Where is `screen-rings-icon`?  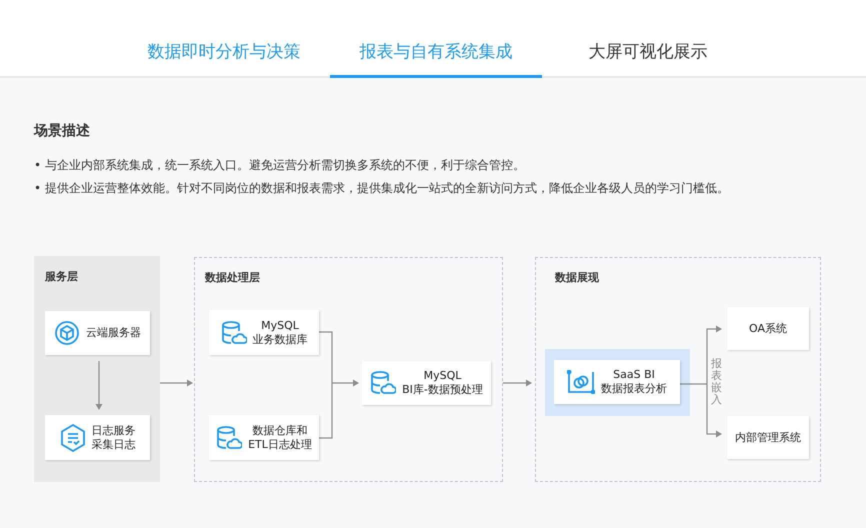
screen-rings-icon is located at coordinates (581, 382).